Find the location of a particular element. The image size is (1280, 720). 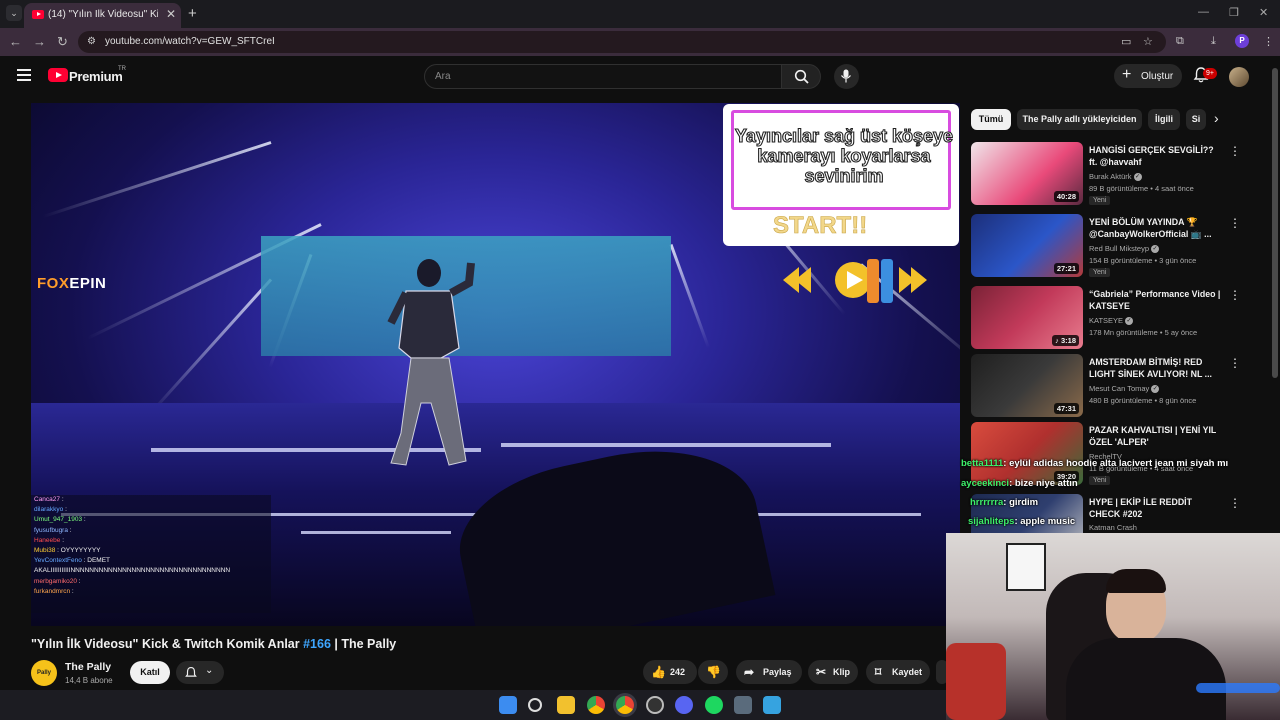

close-tab-icon: ✕ is located at coordinates (171, 14).